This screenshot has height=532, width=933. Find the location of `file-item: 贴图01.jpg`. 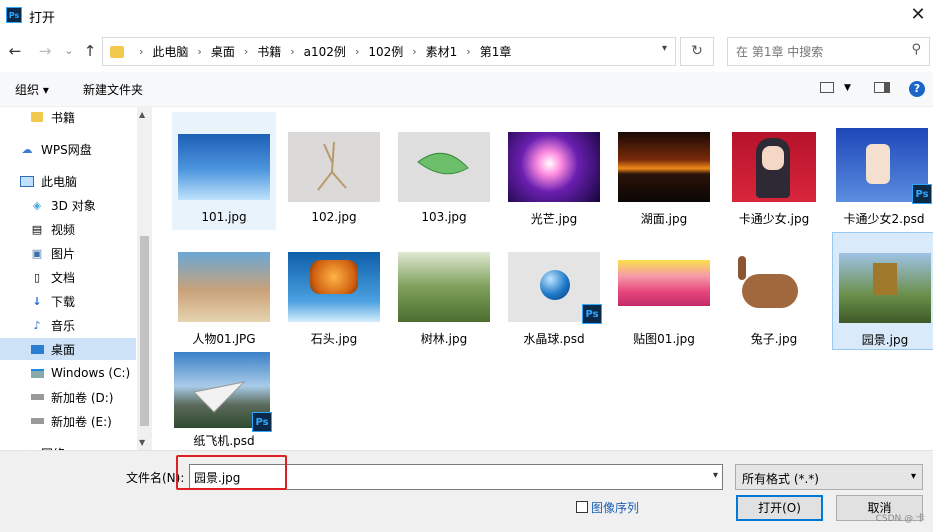

file-item: 贴图01.jpg is located at coordinates (664, 291).